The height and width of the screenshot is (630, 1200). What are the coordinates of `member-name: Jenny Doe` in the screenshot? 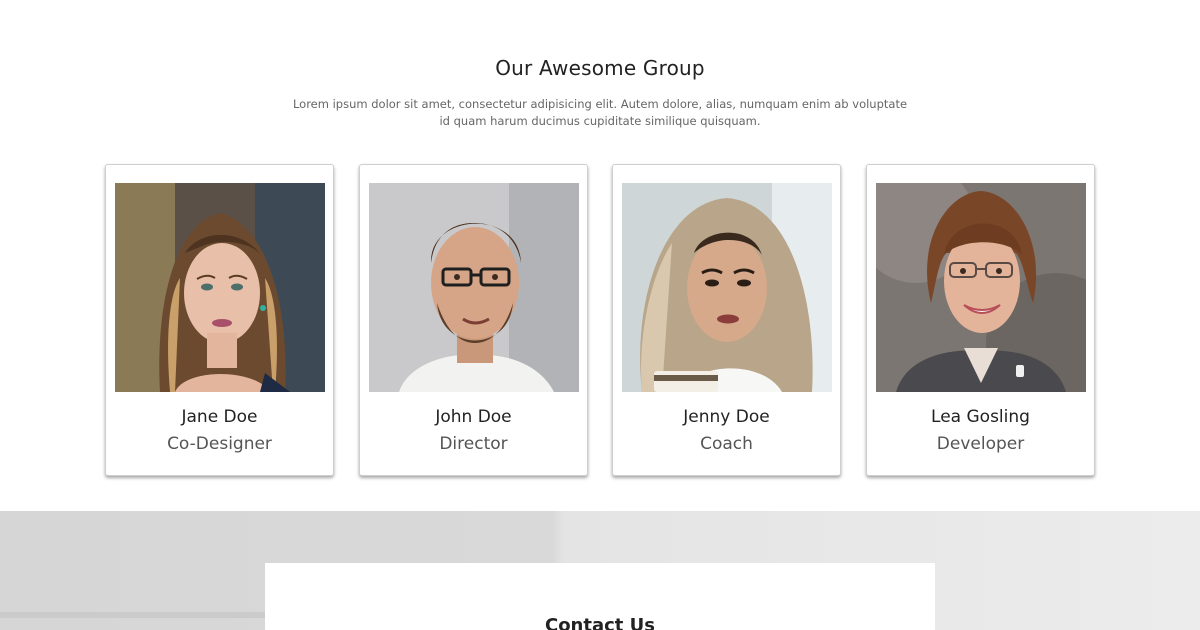 It's located at (726, 417).